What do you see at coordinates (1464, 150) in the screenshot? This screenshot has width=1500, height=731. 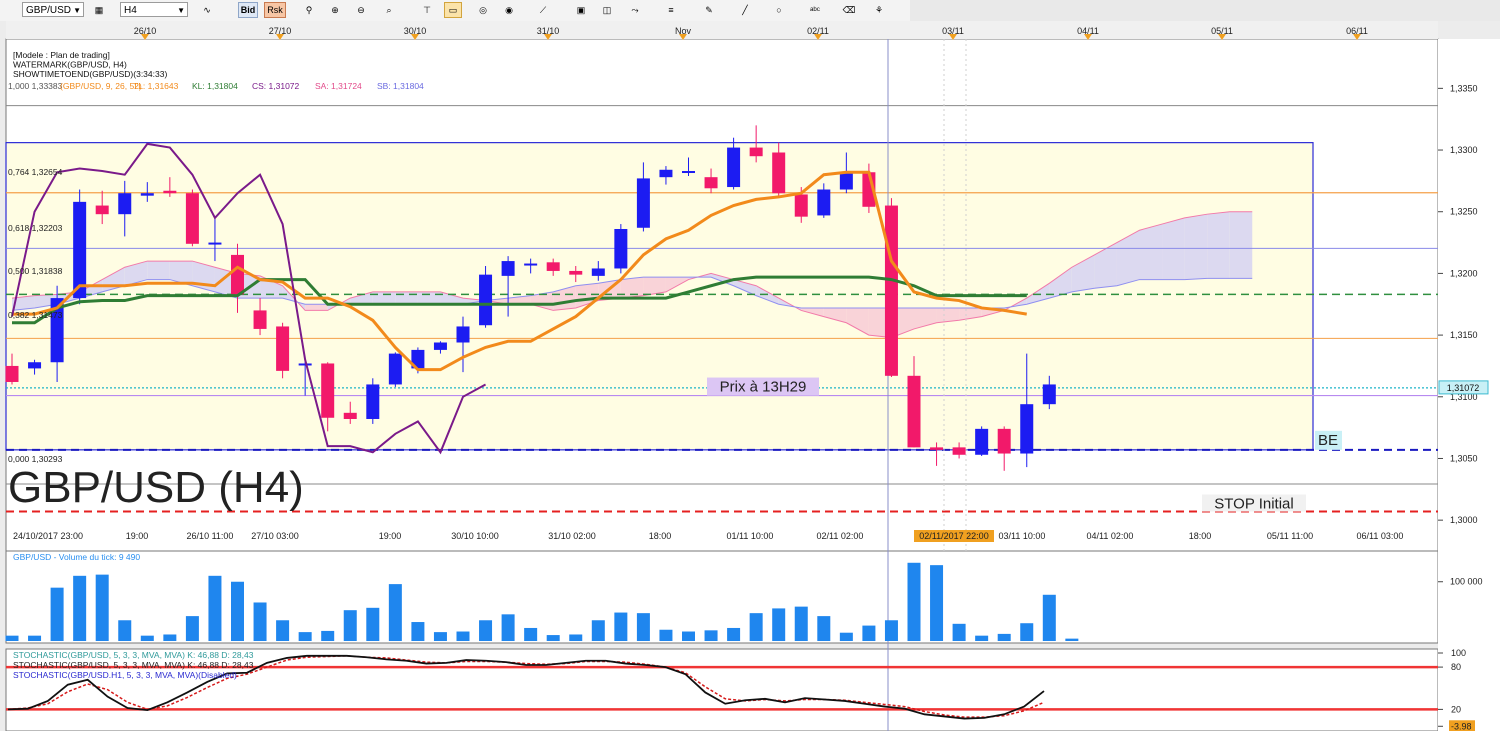 I see `price-tick-label: 1,3300` at bounding box center [1464, 150].